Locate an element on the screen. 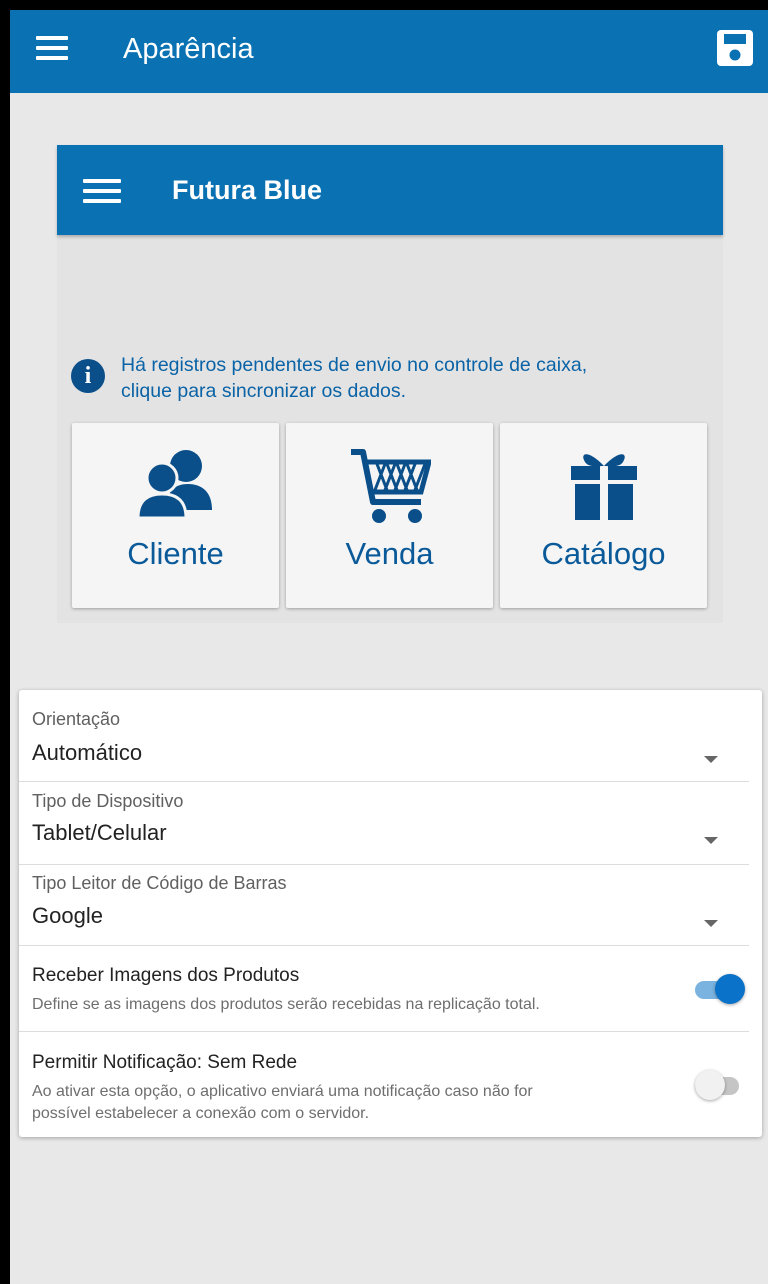  device-type-value: Tablet/Celular is located at coordinates (99, 832).